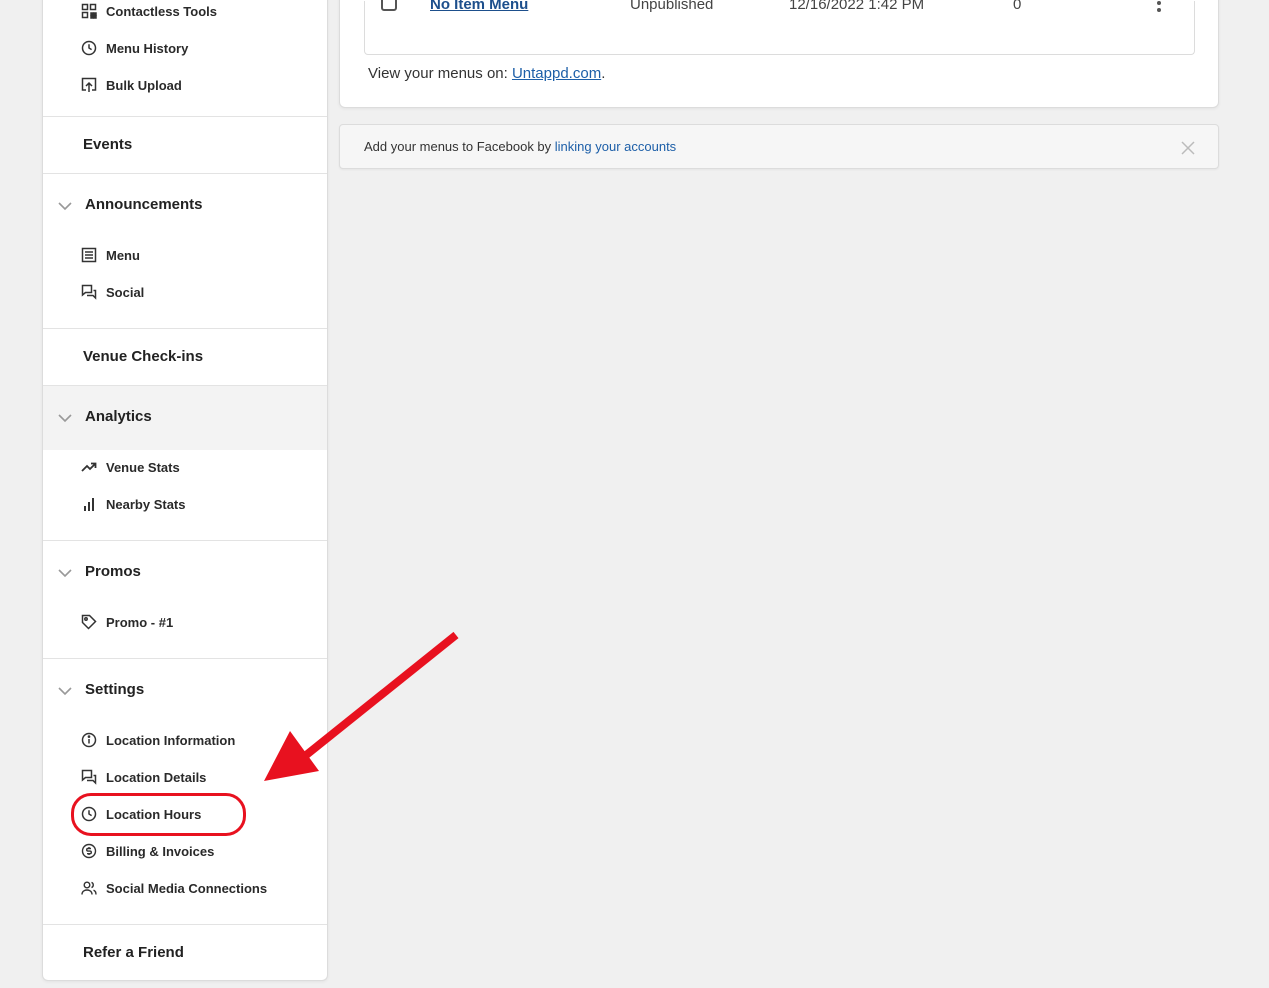 Image resolution: width=1269 pixels, height=988 pixels. What do you see at coordinates (147, 48) in the screenshot?
I see `sidebar-item-label: Menu History` at bounding box center [147, 48].